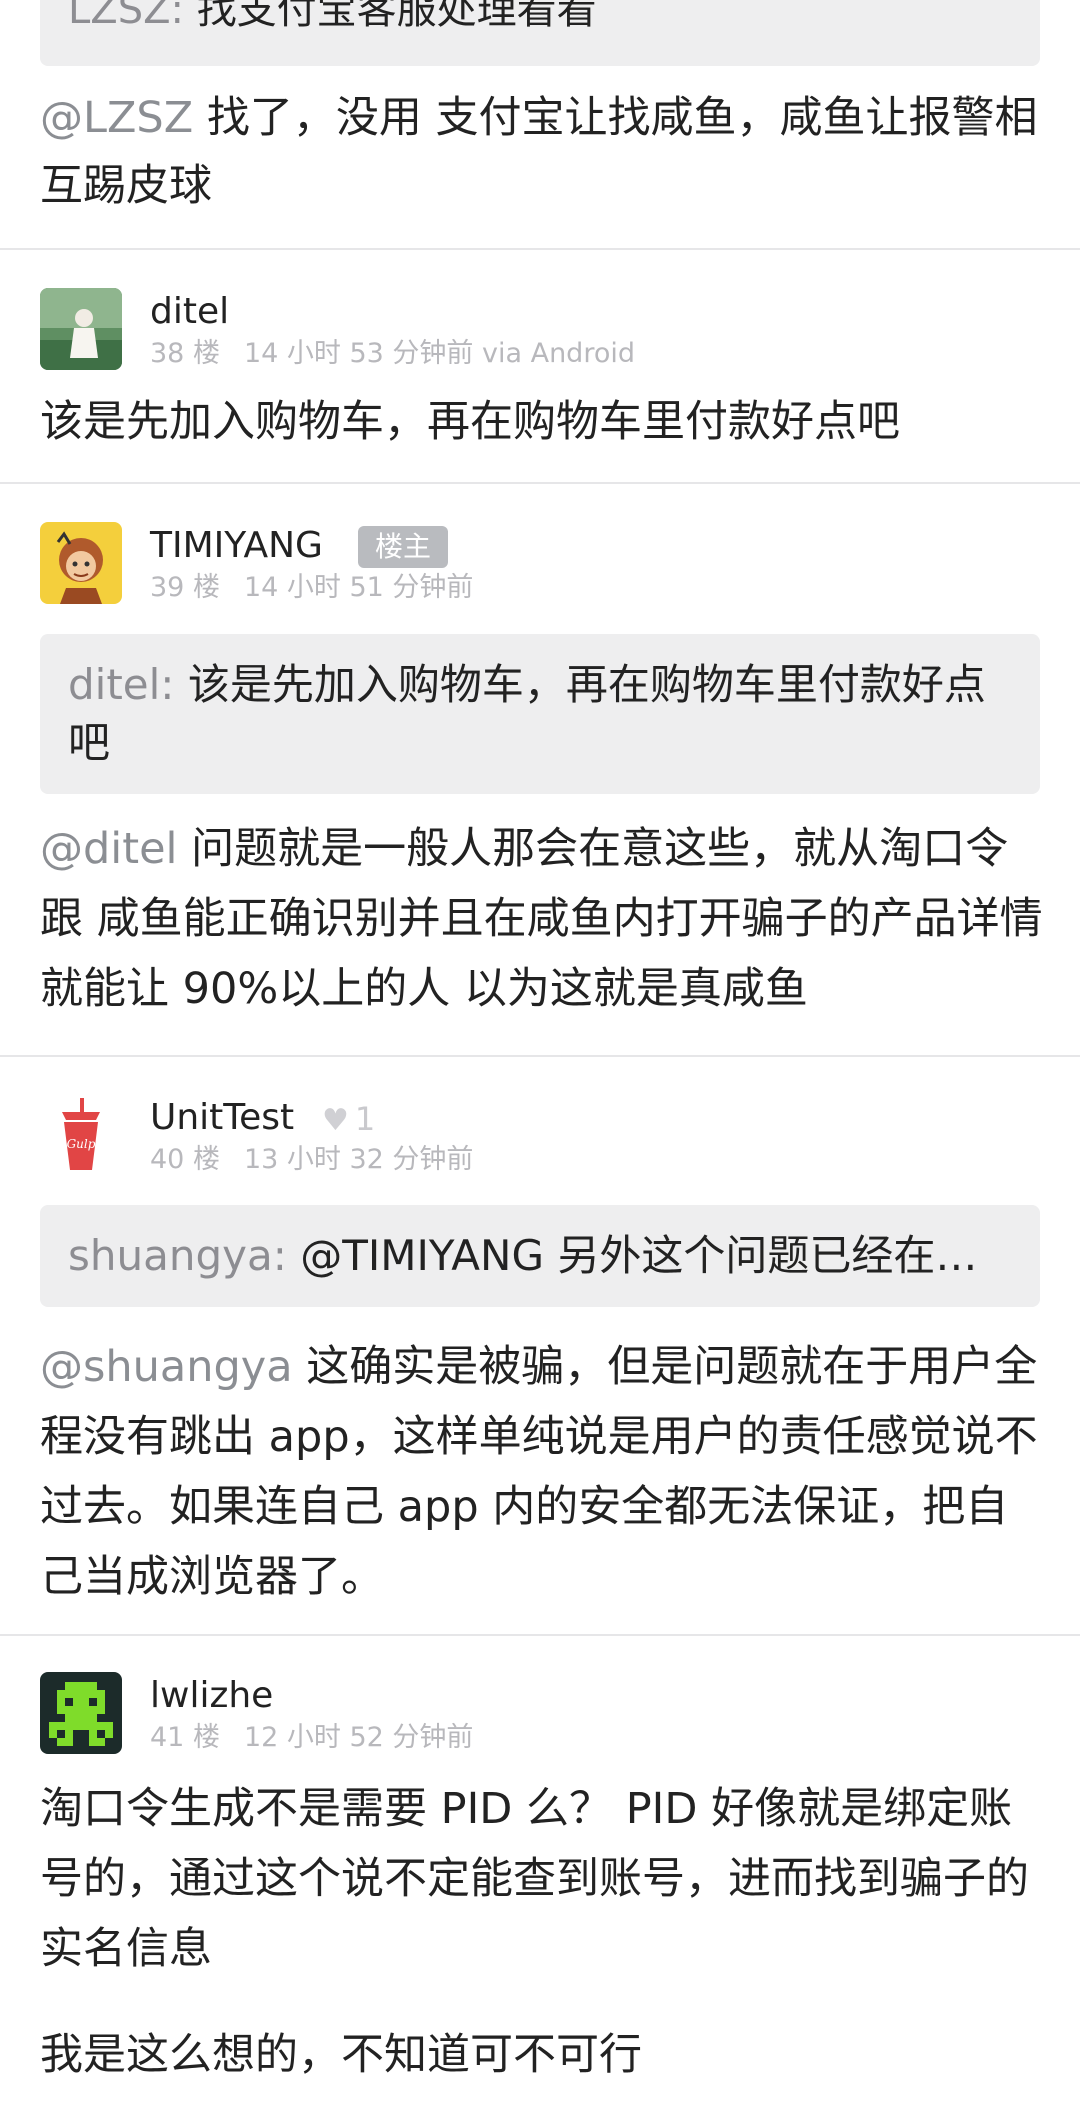  I want to click on post-time: 13 小时 32 分钟前, so click(358, 1159).